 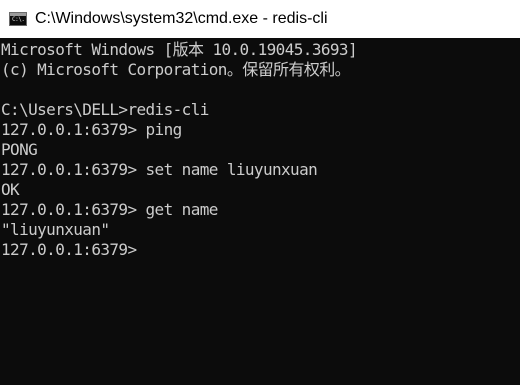 I want to click on icon-prompt-text: C:\., so click(x=18, y=19).